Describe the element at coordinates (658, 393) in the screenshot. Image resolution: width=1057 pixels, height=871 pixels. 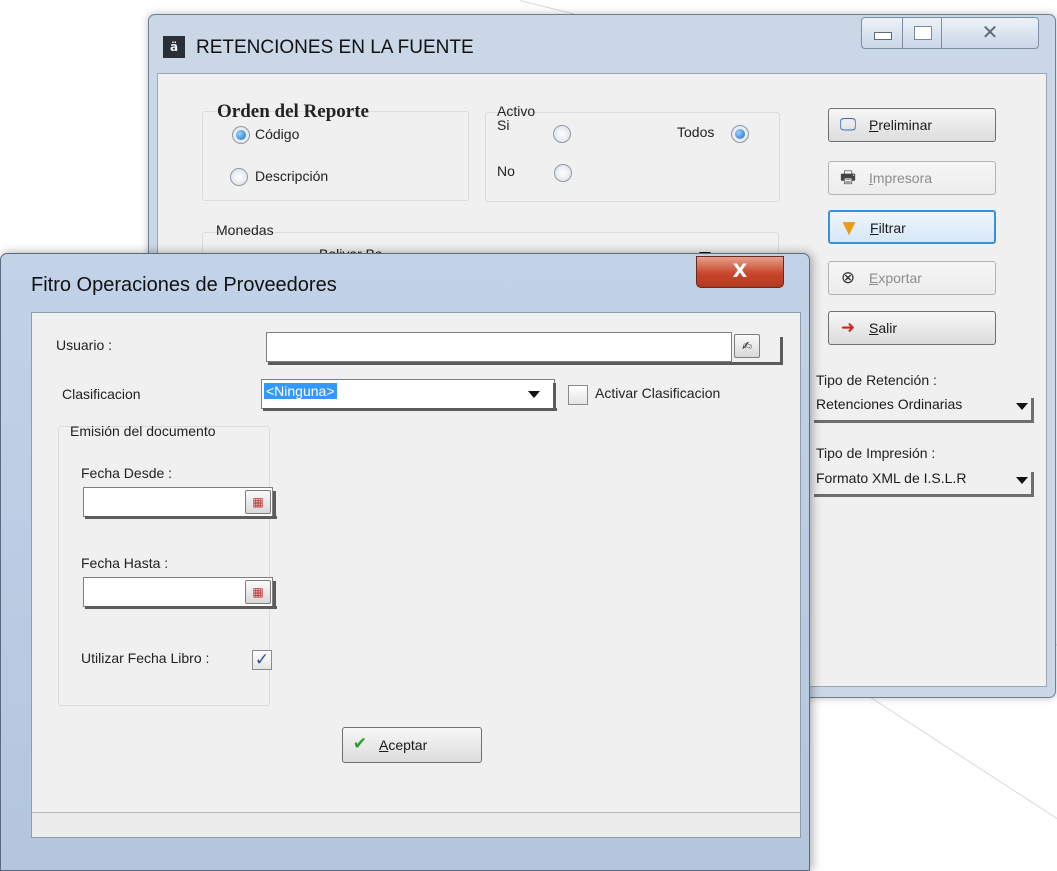
I see `activar-clasificacion-label: Activar Clasificacion` at that location.